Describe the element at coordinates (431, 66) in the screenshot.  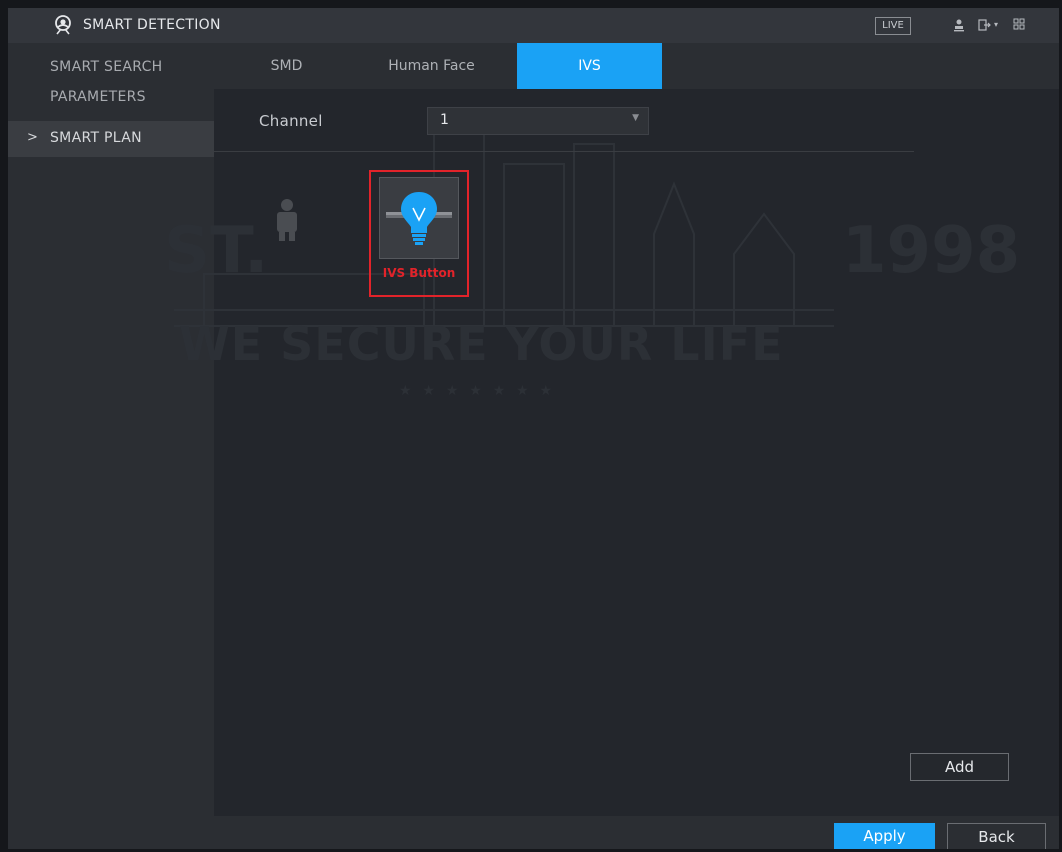
I see `tab-human-face: Human Face` at that location.